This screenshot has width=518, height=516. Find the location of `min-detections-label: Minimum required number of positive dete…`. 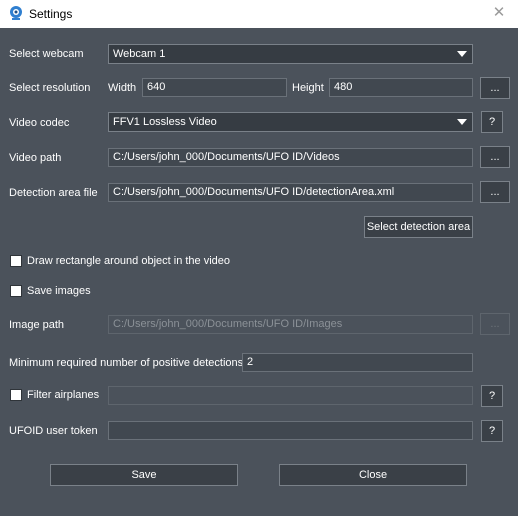

min-detections-label: Minimum required number of positive dete… is located at coordinates (126, 363).